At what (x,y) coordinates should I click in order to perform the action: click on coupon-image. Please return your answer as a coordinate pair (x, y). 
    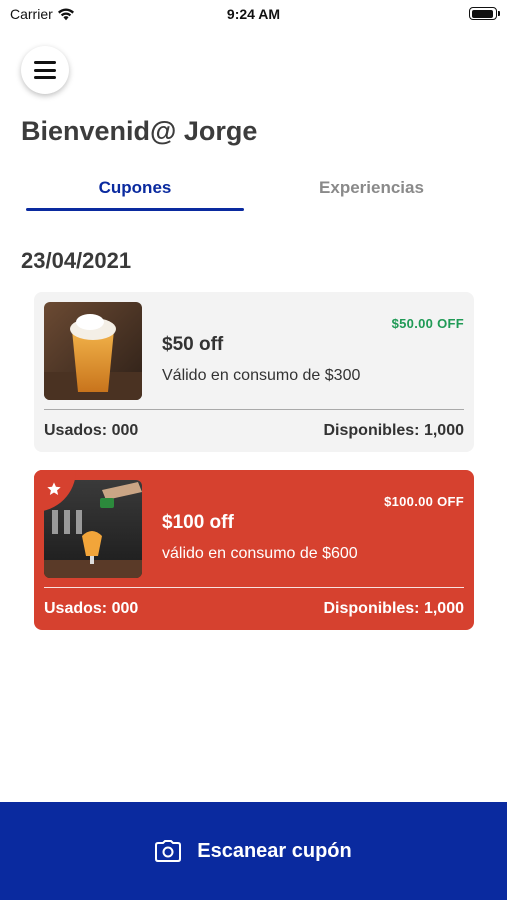
    Looking at the image, I should click on (93, 351).